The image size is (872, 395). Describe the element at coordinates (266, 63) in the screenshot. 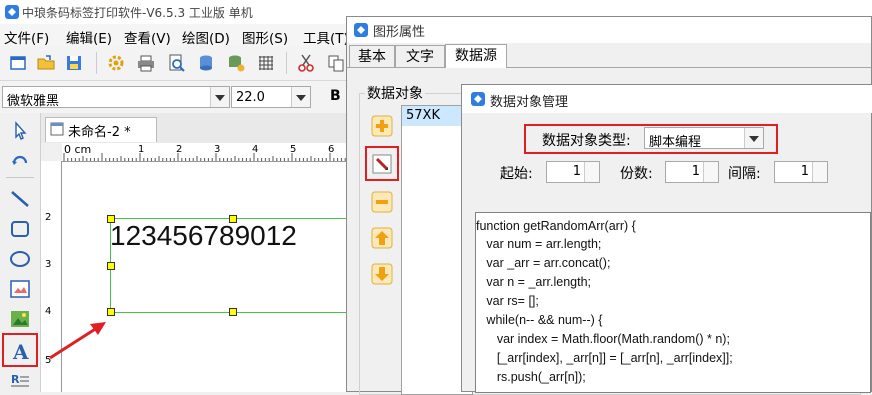

I see `grid-icon` at that location.